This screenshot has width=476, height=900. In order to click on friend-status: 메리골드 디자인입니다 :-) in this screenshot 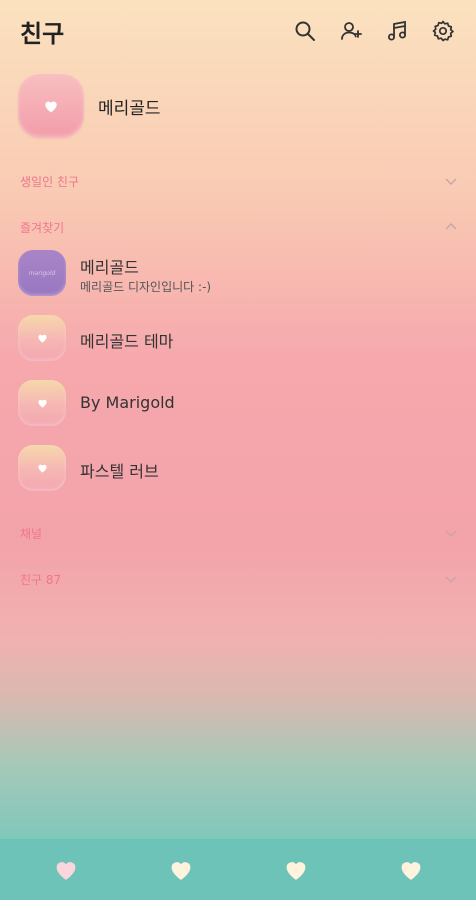, I will do `click(146, 287)`.